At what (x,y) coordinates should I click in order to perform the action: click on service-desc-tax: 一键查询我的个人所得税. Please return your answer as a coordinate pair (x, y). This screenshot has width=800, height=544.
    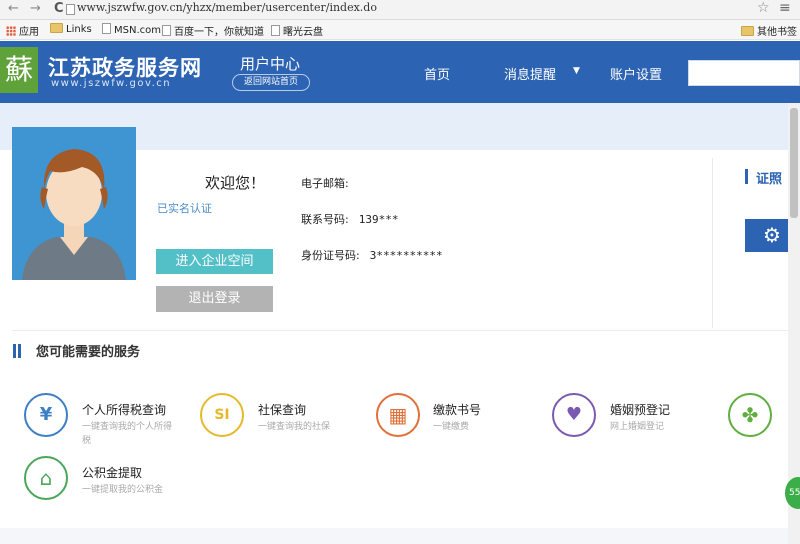
    Looking at the image, I should click on (127, 434).